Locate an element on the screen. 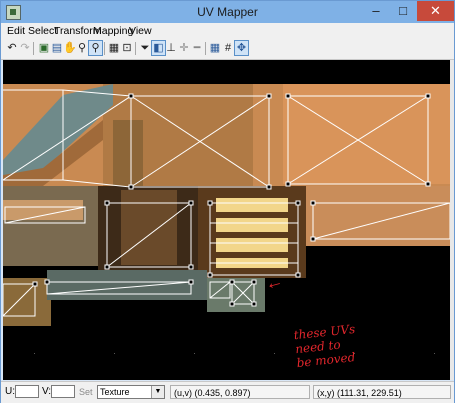 The image size is (455, 403). box-icon: ▦ is located at coordinates (114, 48).